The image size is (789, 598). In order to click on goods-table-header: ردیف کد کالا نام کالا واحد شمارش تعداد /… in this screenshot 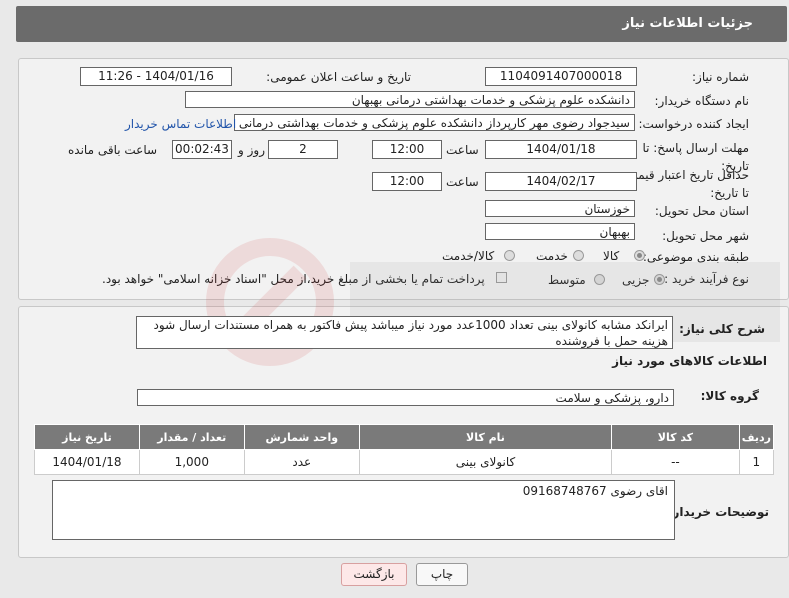, I will do `click(404, 437)`.